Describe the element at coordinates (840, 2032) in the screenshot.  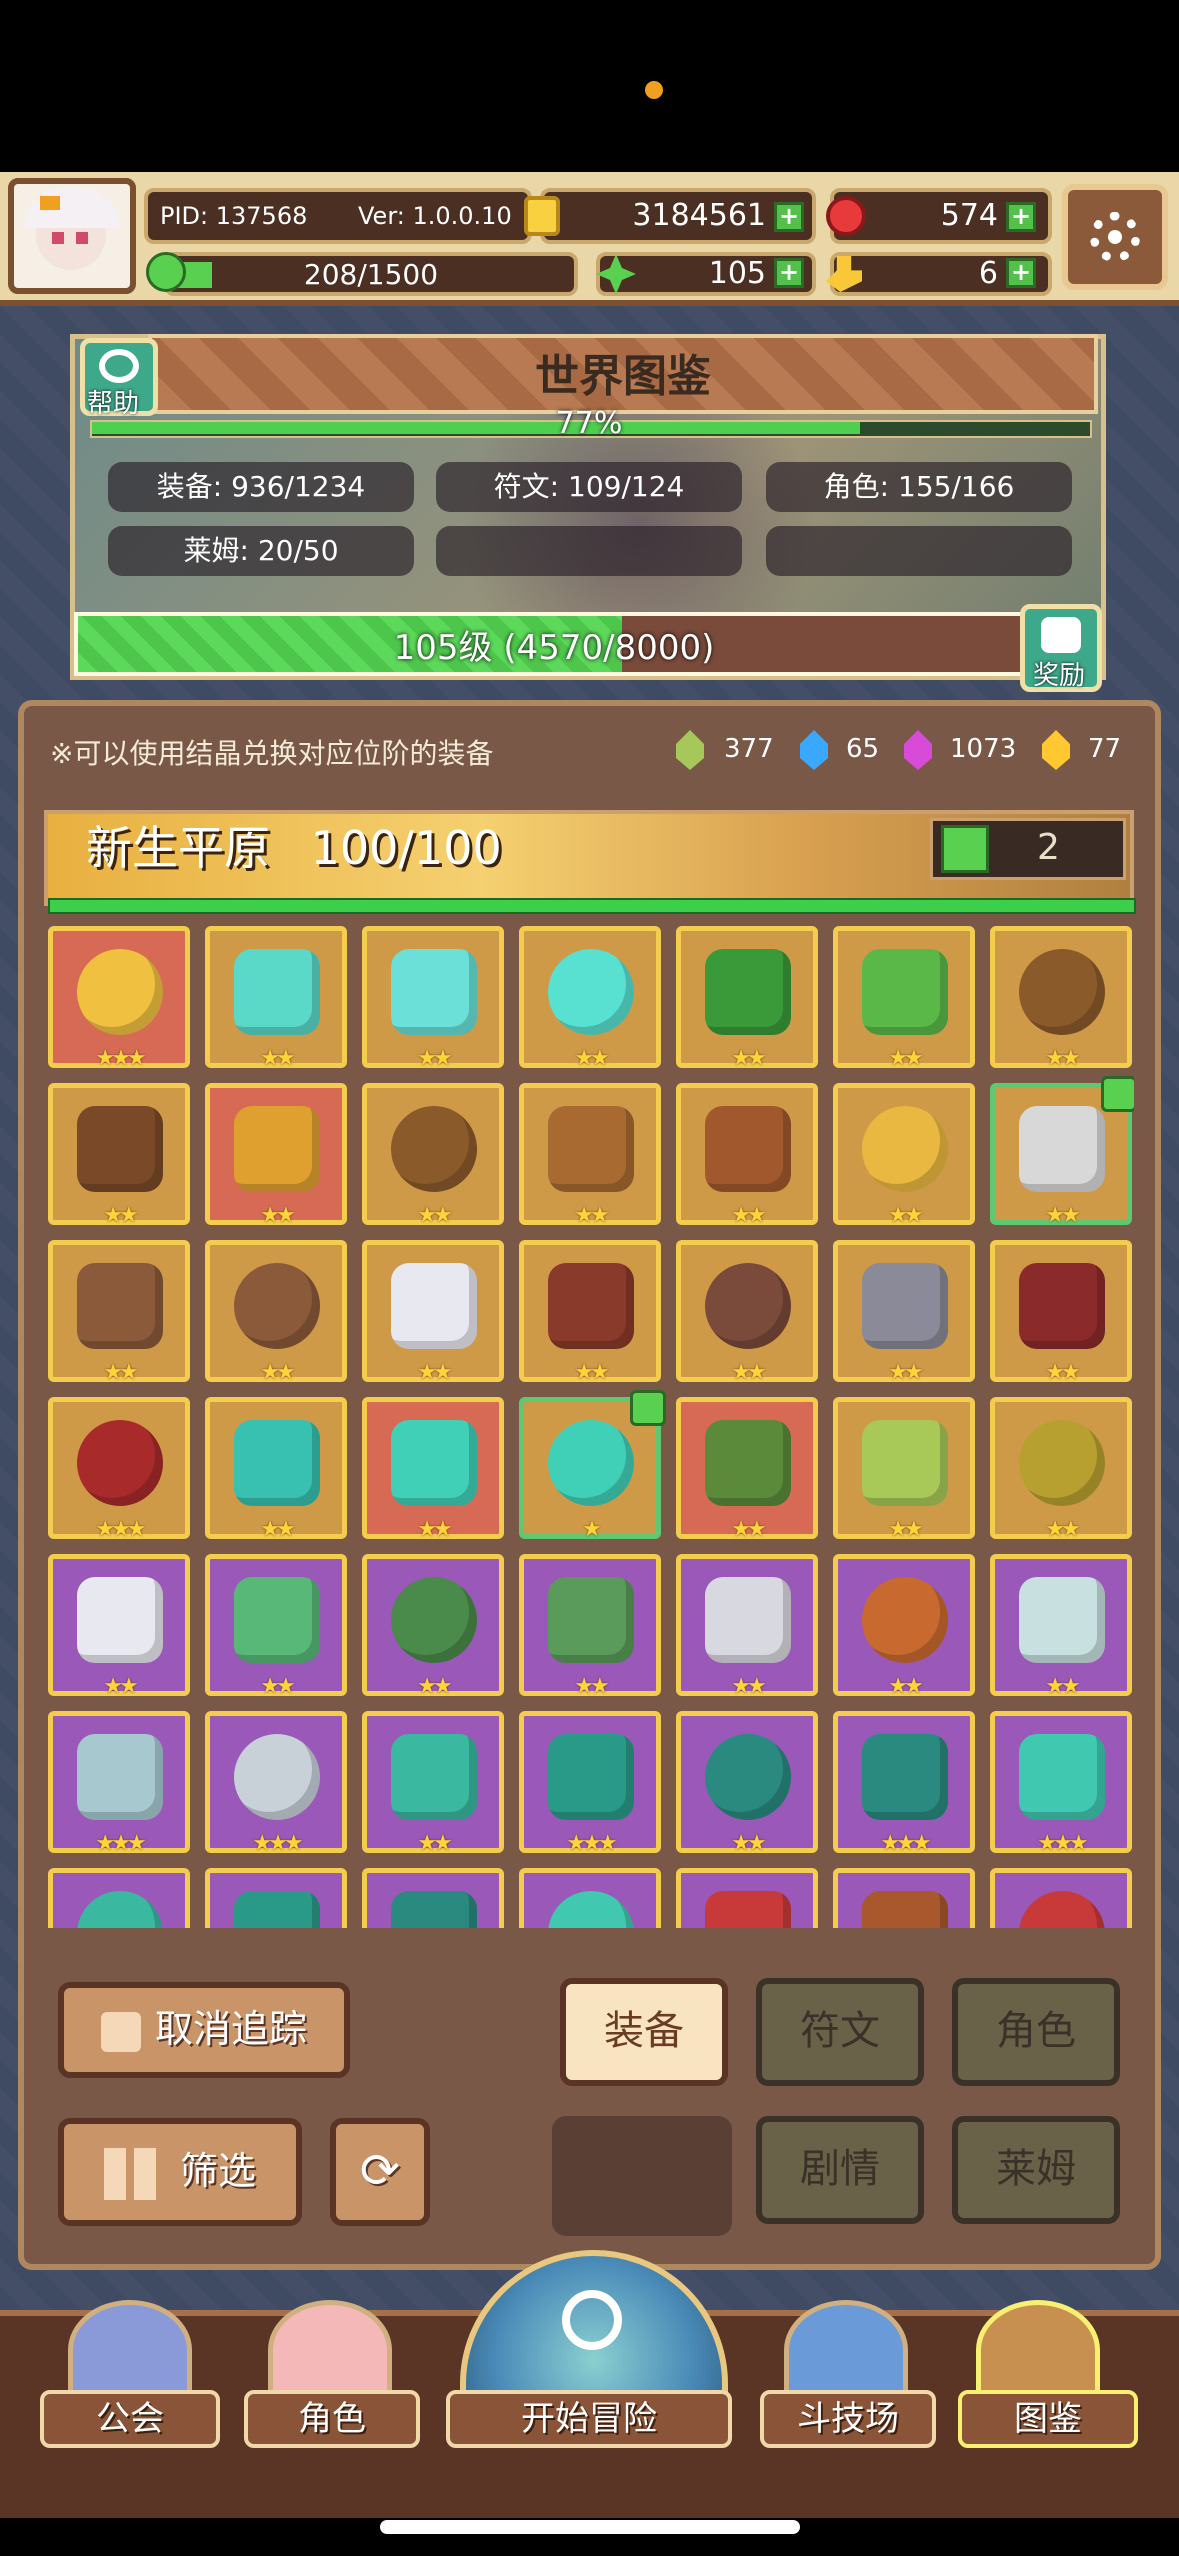
I see `tab-runes: 符文` at that location.